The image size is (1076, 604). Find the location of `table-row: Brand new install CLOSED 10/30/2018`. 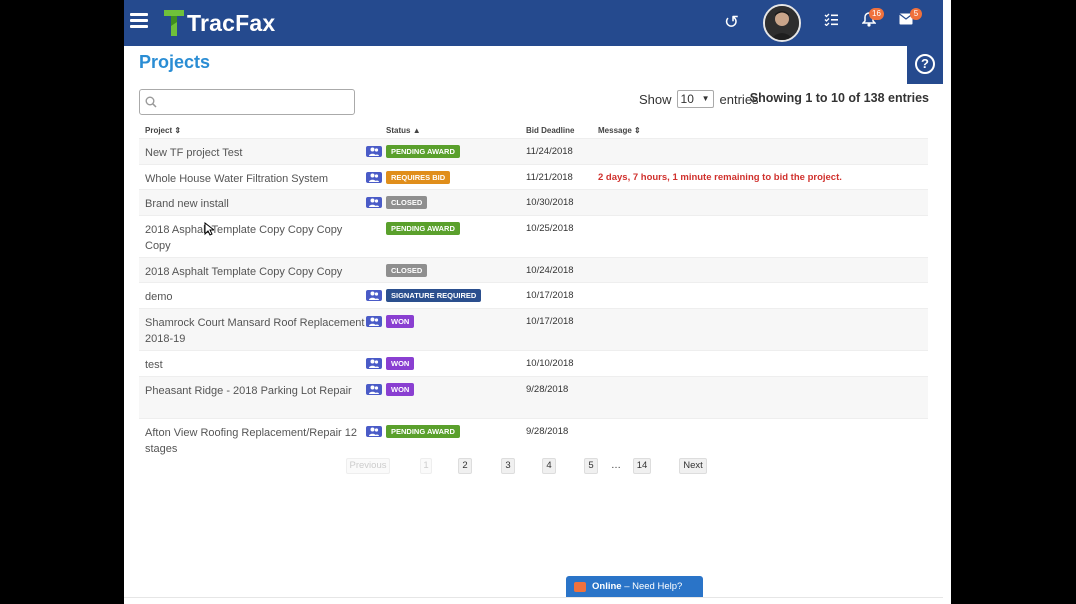

table-row: Brand new install CLOSED 10/30/2018 is located at coordinates (533, 202).